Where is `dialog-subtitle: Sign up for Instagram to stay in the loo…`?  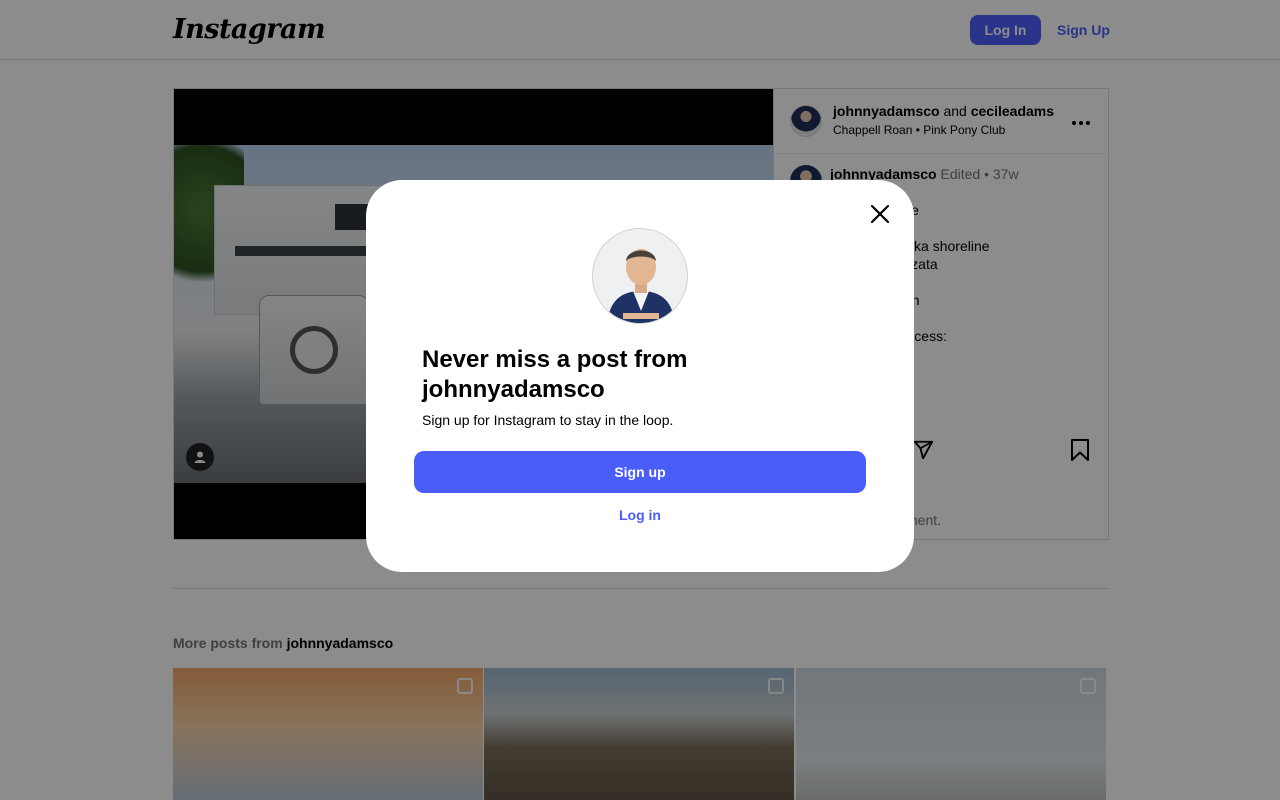 dialog-subtitle: Sign up for Instagram to stay in the loo… is located at coordinates (548, 420).